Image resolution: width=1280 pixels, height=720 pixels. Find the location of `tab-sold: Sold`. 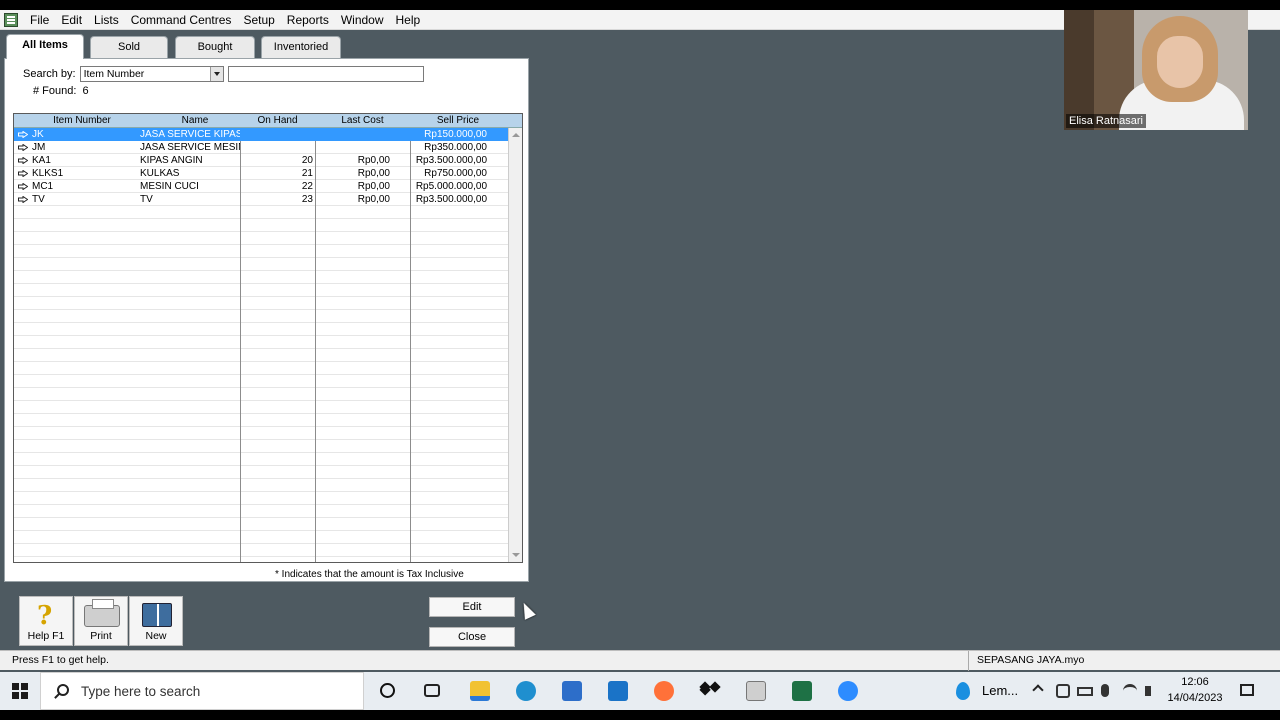

tab-sold: Sold is located at coordinates (129, 47).